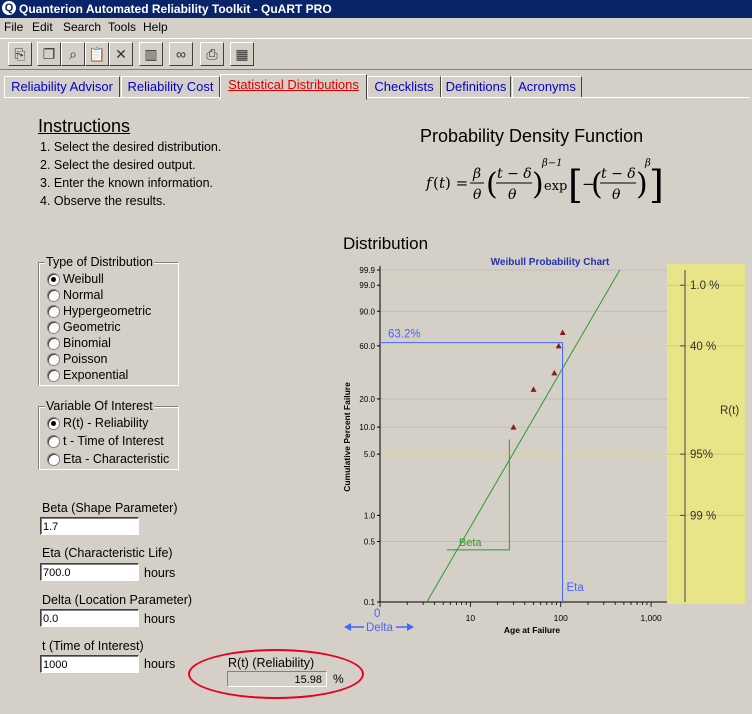 The width and height of the screenshot is (752, 714). I want to click on eta-units: hours, so click(160, 573).